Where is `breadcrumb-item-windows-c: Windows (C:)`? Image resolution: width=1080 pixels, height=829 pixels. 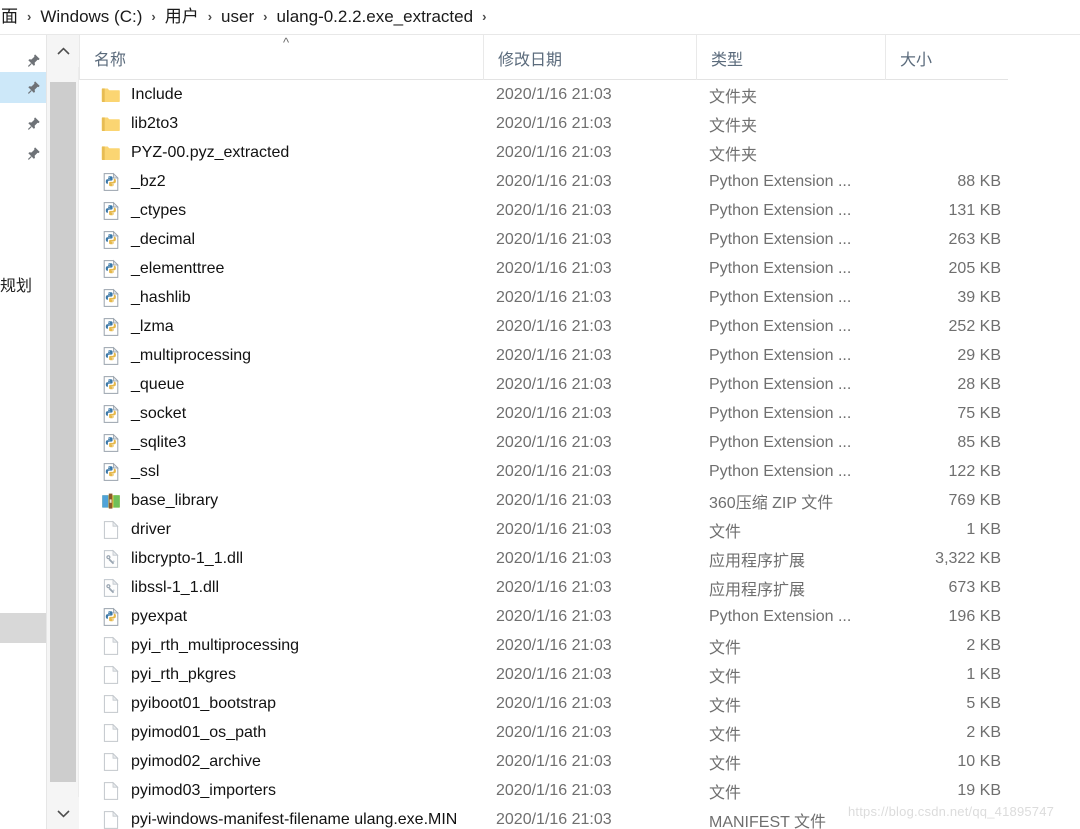 breadcrumb-item-windows-c: Windows (C:) is located at coordinates (91, 17).